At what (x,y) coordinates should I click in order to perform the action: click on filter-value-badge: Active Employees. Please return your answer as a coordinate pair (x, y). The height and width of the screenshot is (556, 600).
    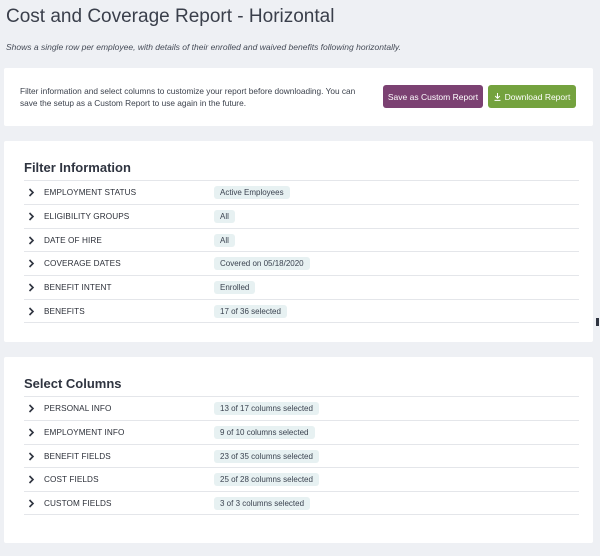
    Looking at the image, I should click on (252, 192).